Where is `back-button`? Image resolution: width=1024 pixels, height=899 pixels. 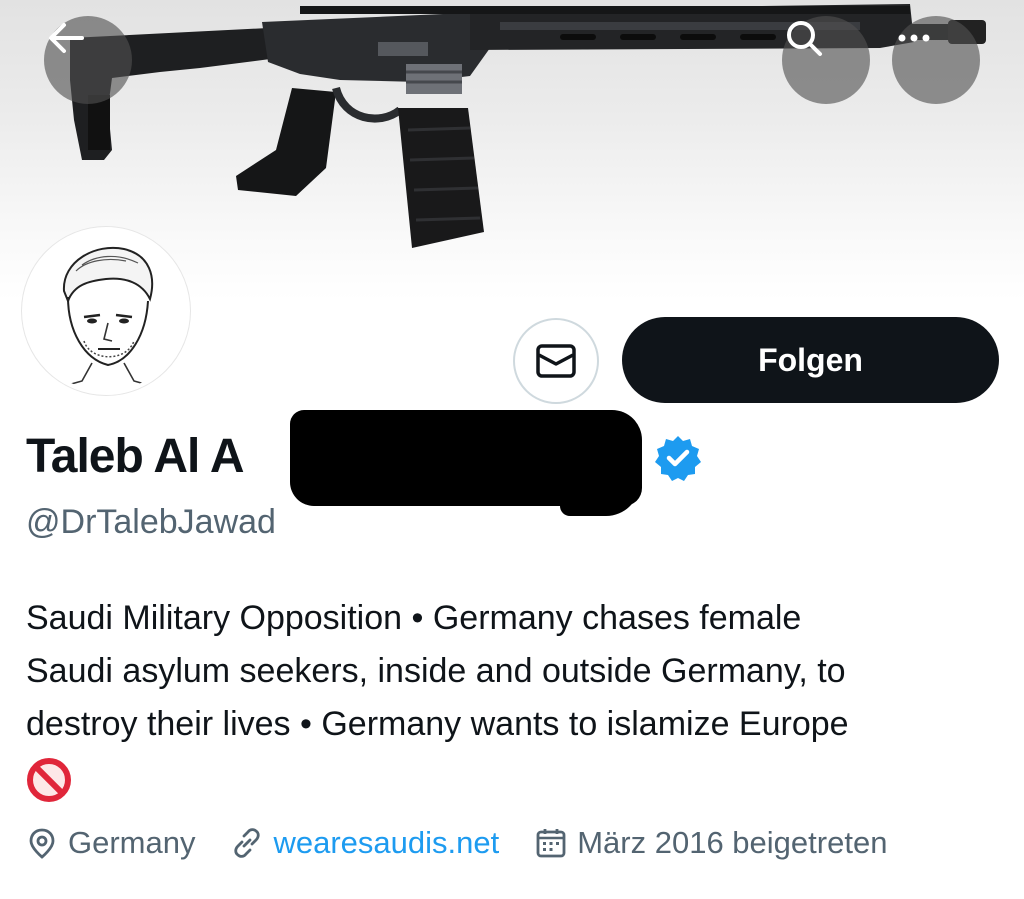
back-button is located at coordinates (88, 60).